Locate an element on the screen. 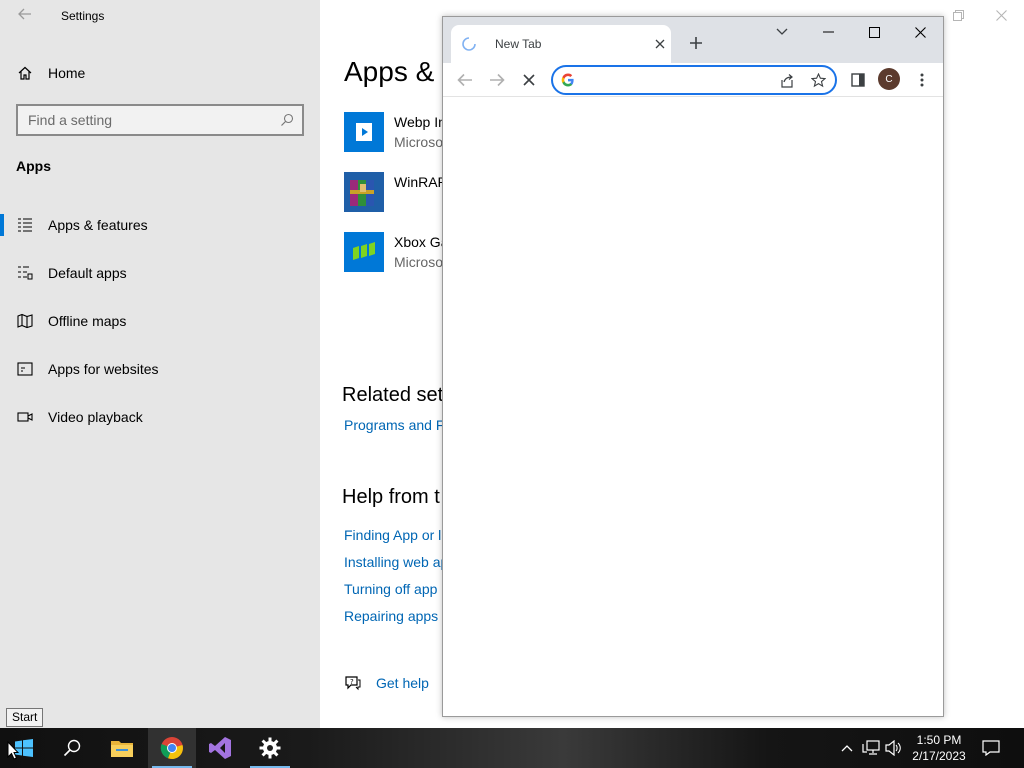  get-help-label: Get help is located at coordinates (402, 683).